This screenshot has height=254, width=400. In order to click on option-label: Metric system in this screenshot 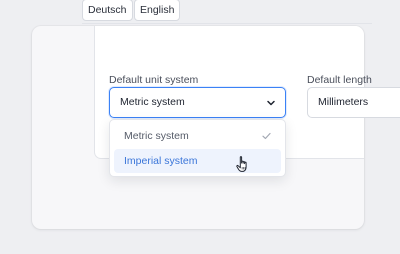, I will do `click(156, 136)`.